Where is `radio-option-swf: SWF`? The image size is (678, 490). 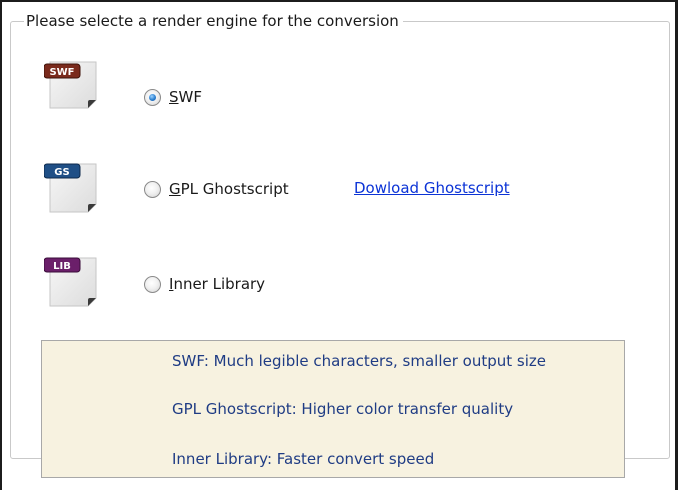 radio-option-swf: SWF is located at coordinates (173, 97).